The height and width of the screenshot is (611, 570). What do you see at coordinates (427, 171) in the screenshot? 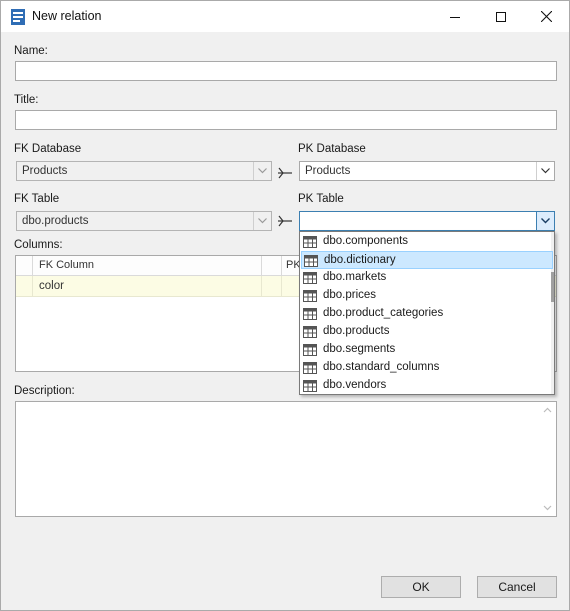
I see `pk-database-select: Products` at bounding box center [427, 171].